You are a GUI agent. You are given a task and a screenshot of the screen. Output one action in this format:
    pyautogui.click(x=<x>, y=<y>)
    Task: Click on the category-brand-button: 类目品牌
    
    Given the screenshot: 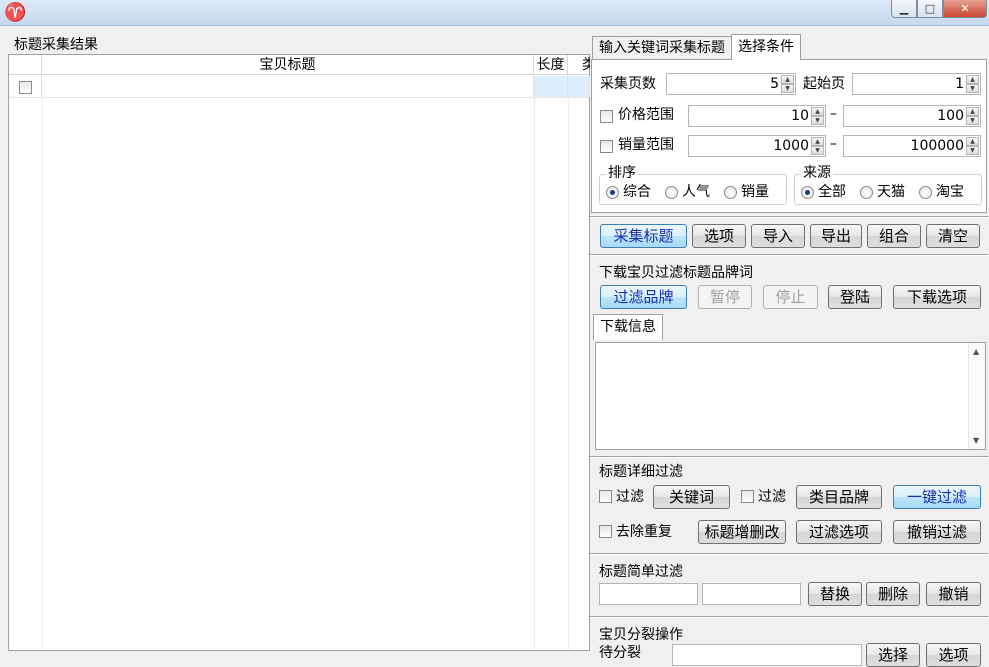 What is the action you would take?
    pyautogui.click(x=839, y=497)
    